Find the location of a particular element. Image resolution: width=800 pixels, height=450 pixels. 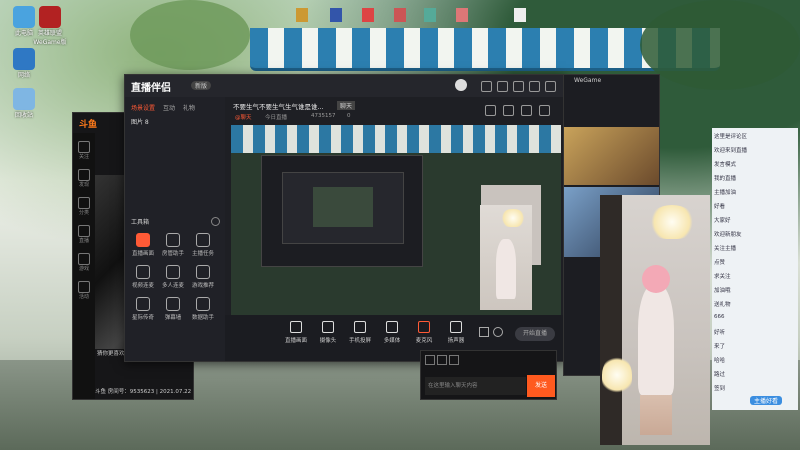

gamepad-icon is located at coordinates (84, 259).